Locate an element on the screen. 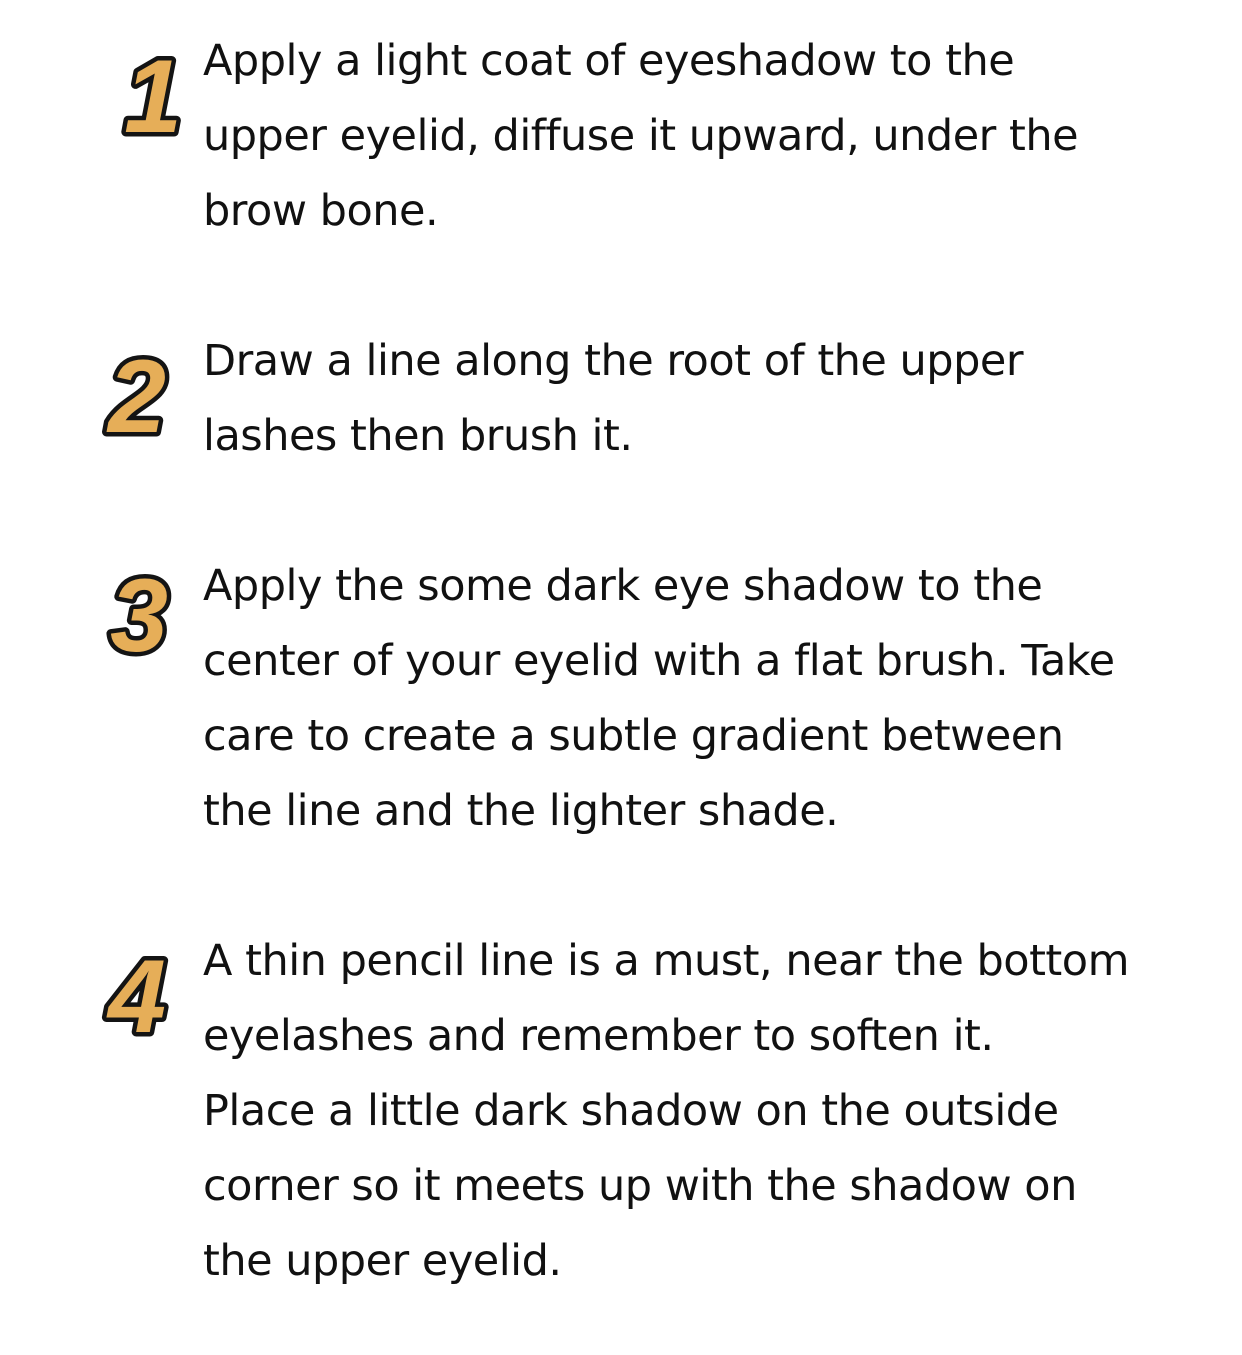 The height and width of the screenshot is (1355, 1242). step-number-badge: 4 is located at coordinates (137, 997).